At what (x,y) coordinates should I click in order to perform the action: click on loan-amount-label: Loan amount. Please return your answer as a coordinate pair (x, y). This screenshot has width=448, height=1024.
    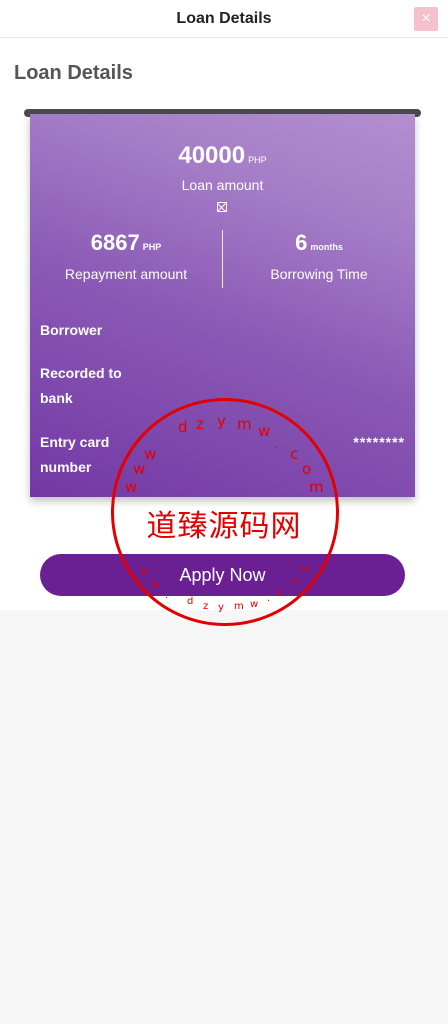
    Looking at the image, I should click on (222, 185).